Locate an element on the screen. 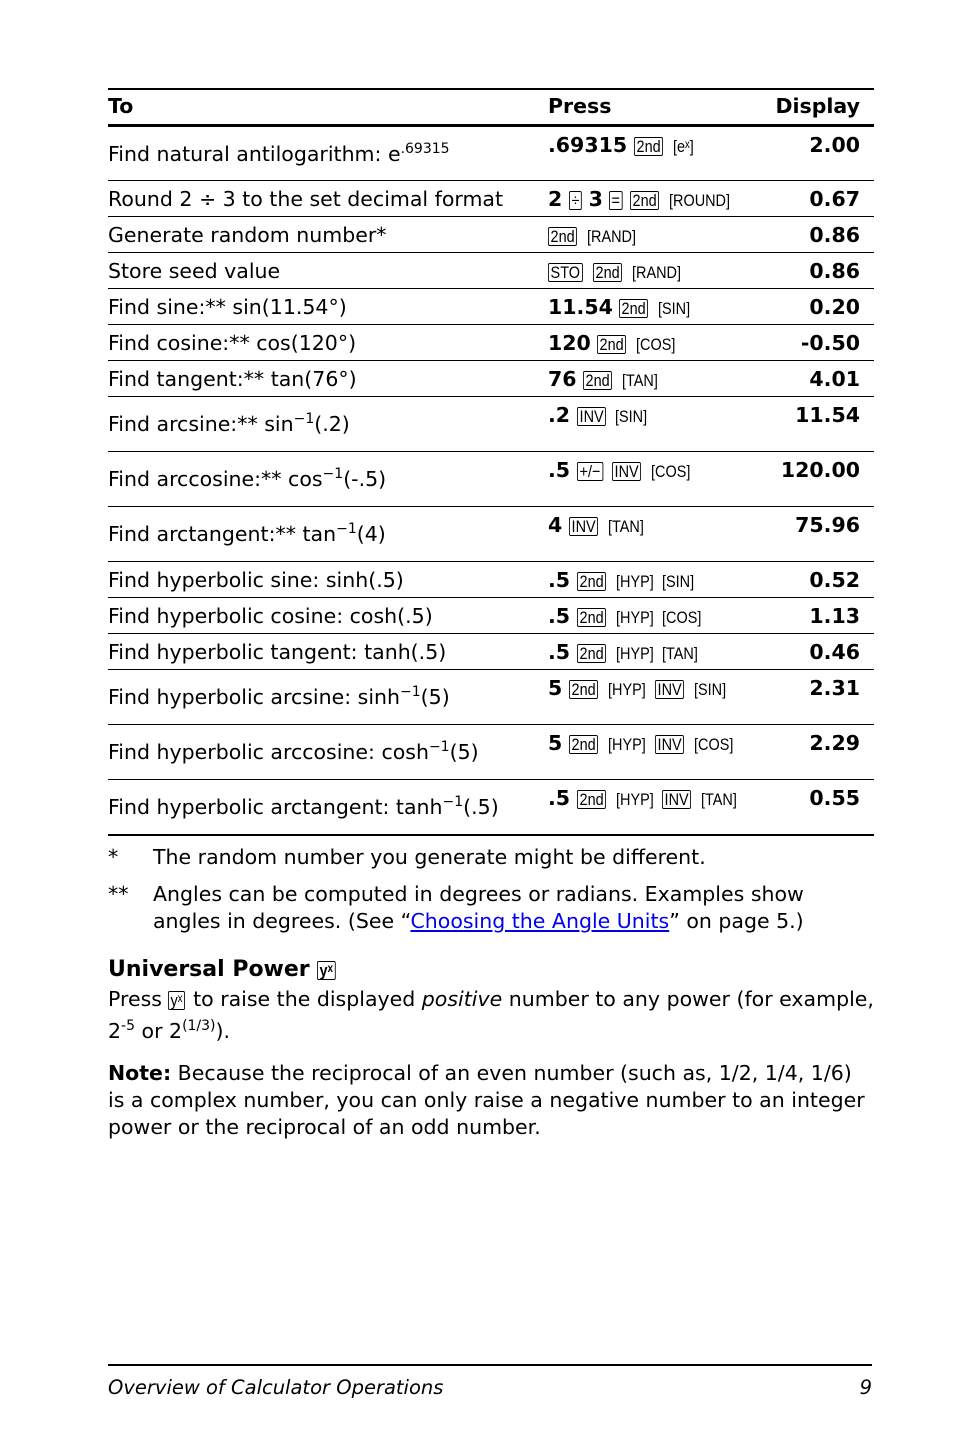 The height and width of the screenshot is (1449, 954). number-entry: .69315 is located at coordinates (588, 145).